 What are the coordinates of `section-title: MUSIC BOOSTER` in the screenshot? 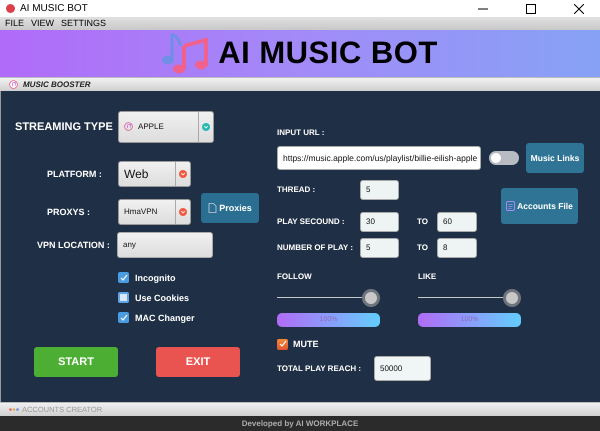 It's located at (57, 84).